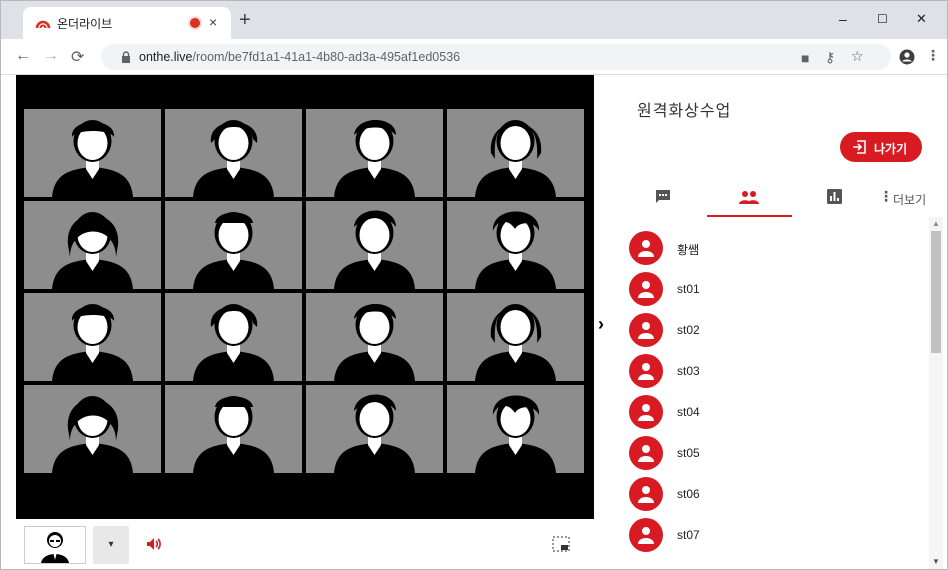 The width and height of the screenshot is (948, 570). What do you see at coordinates (688, 494) in the screenshot?
I see `participant-name: st06` at bounding box center [688, 494].